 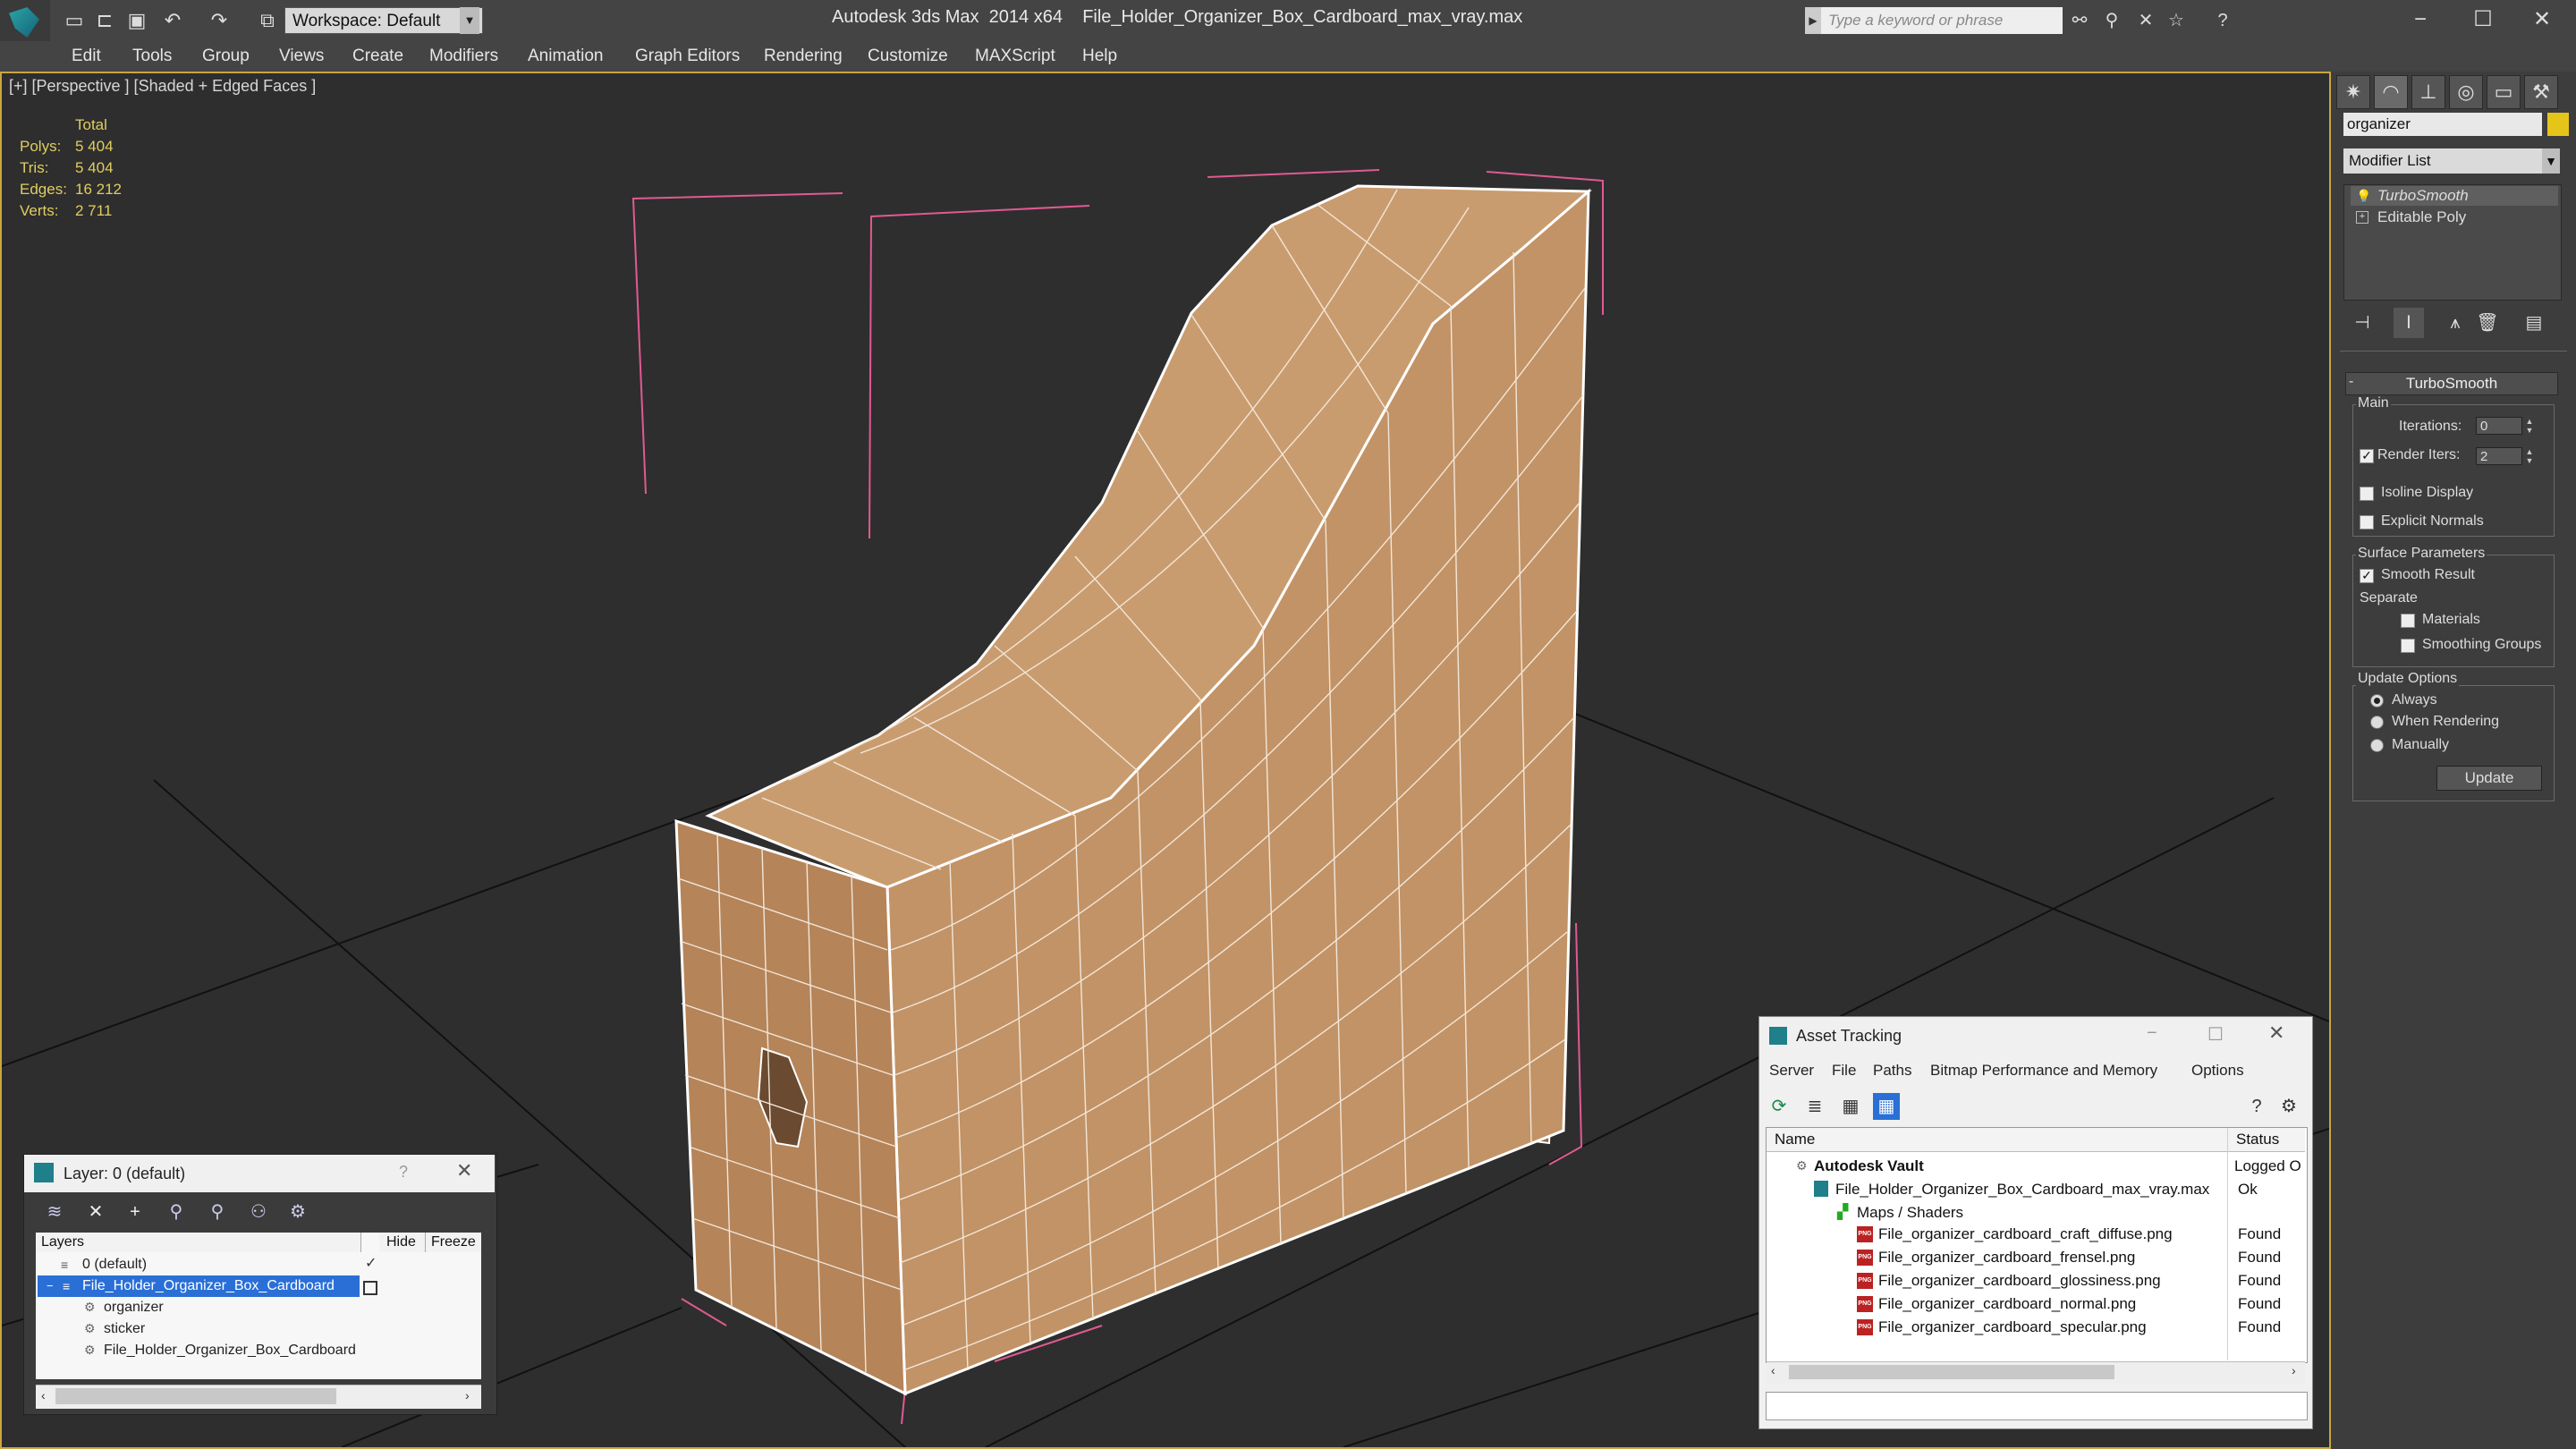 What do you see at coordinates (2504, 92) in the screenshot?
I see `display-tab-icon: ▭` at bounding box center [2504, 92].